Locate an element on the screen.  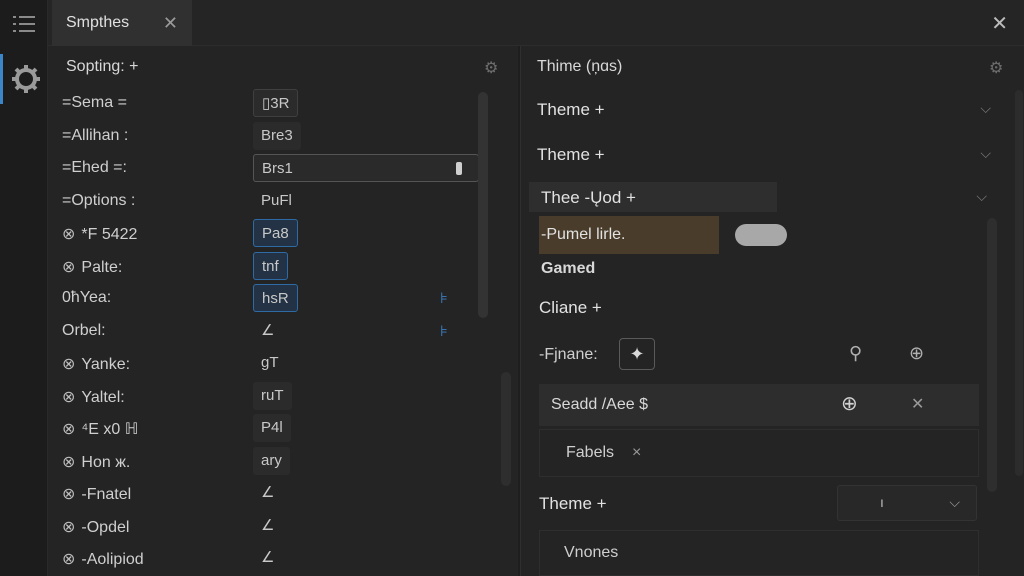
setting-value: gT is located at coordinates (270, 363).